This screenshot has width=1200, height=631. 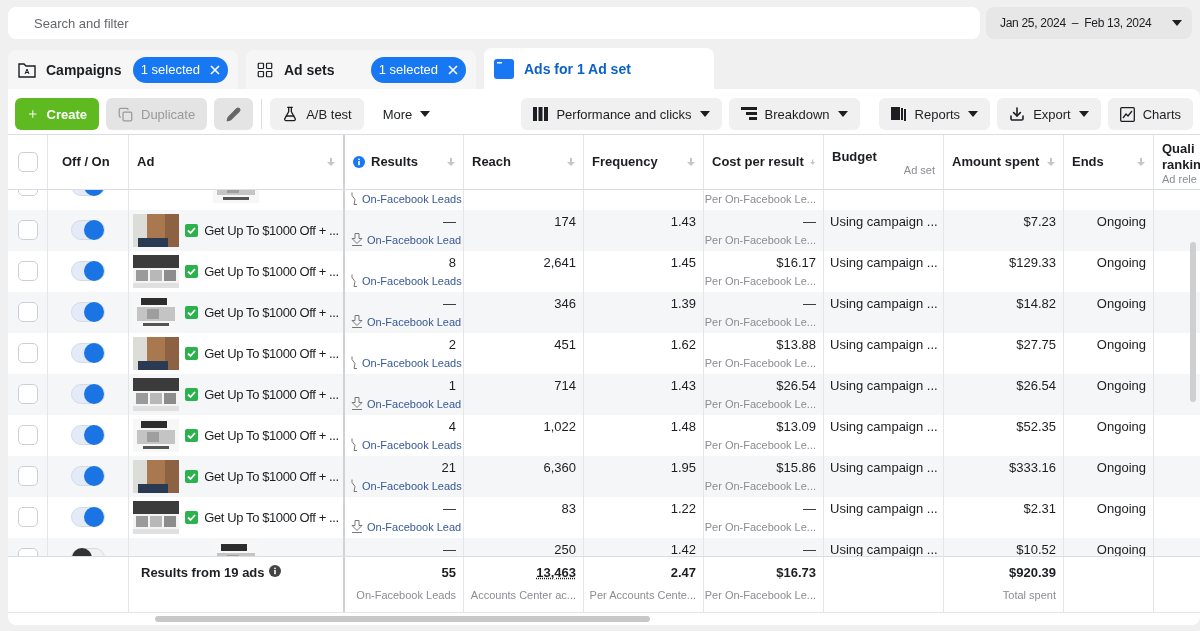 I want to click on caret-icon, so click(x=842, y=114).